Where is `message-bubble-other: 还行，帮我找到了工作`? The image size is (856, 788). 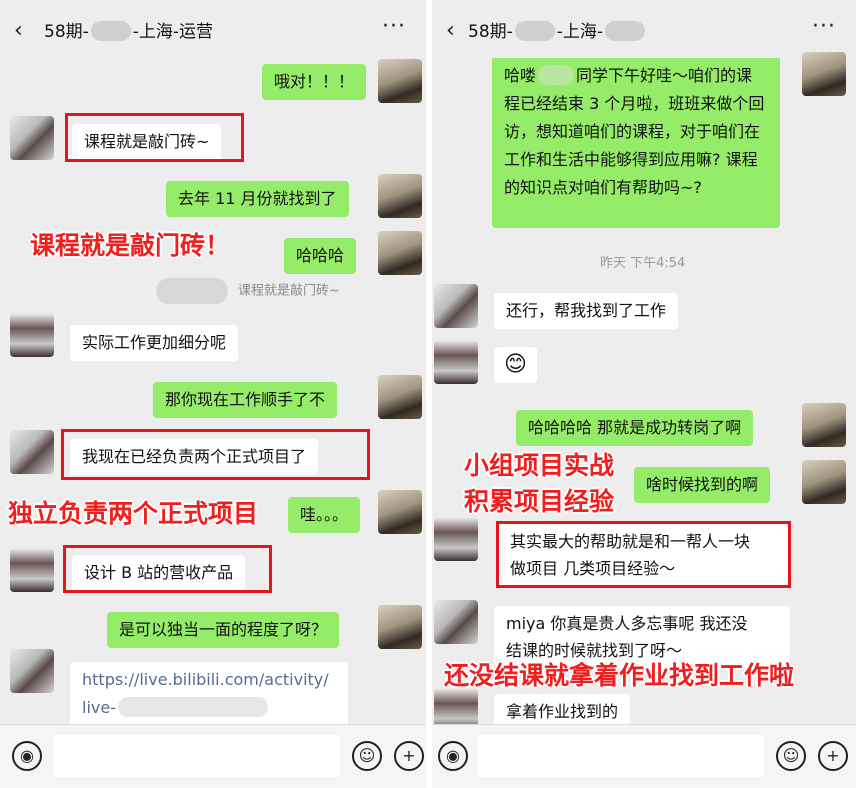
message-bubble-other: 还行，帮我找到了工作 is located at coordinates (586, 311).